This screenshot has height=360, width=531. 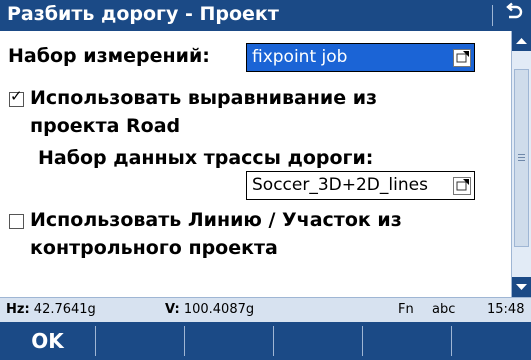 What do you see at coordinates (64, 309) in the screenshot?
I see `hz-value: 42.7641g` at bounding box center [64, 309].